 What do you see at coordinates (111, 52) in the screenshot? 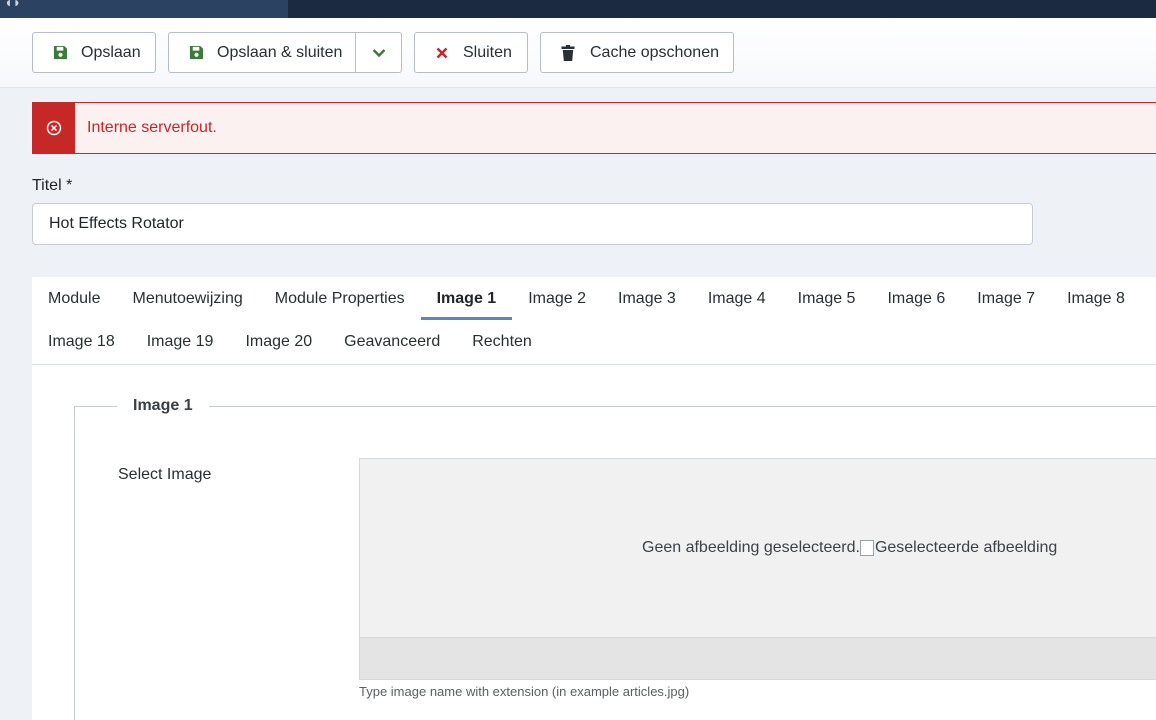
I see `save-button-label: Opslaan` at bounding box center [111, 52].